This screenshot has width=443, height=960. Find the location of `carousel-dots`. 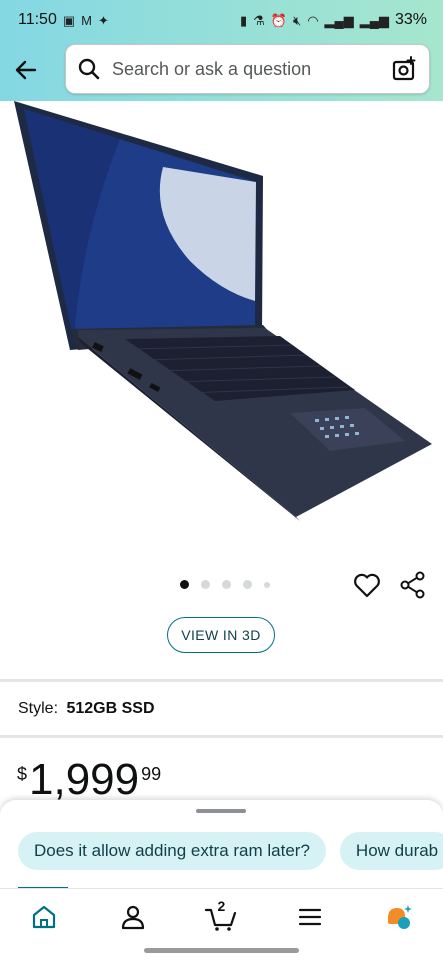

carousel-dots is located at coordinates (225, 584).